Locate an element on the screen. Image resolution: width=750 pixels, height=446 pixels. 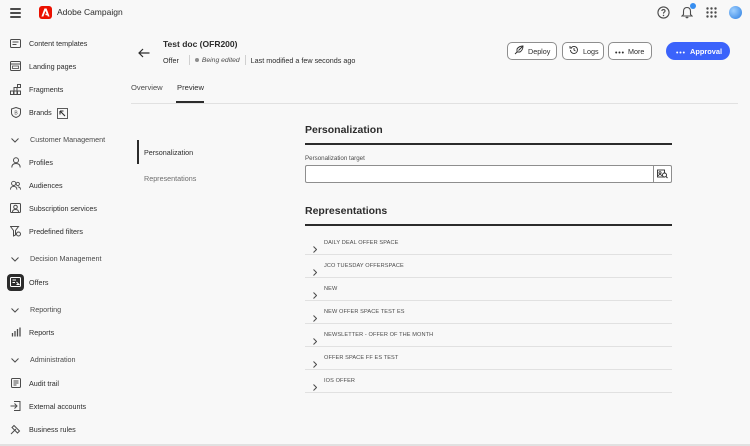
representation-label: IOS OFFER is located at coordinates (340, 381).